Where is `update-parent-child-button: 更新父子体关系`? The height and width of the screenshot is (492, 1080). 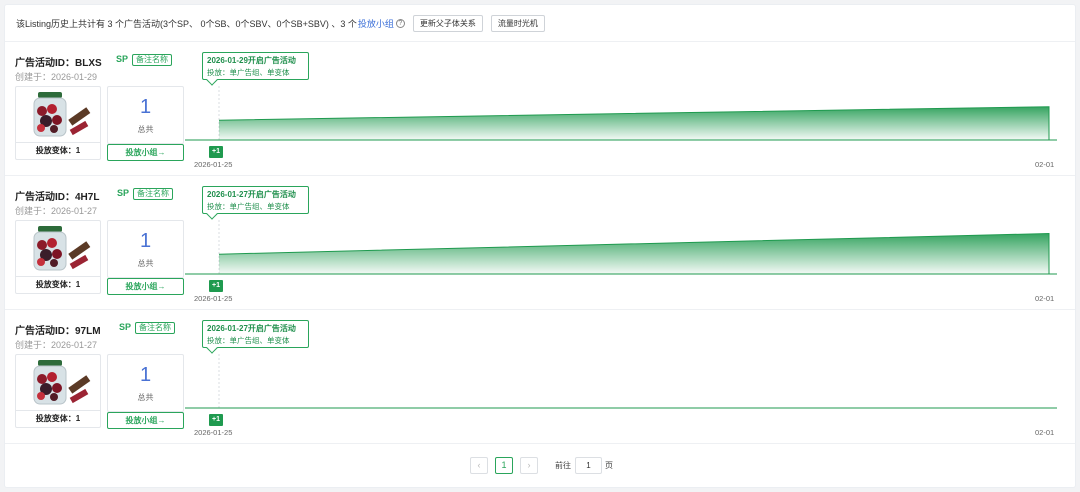
update-parent-child-button: 更新父子体关系 is located at coordinates (447, 23).